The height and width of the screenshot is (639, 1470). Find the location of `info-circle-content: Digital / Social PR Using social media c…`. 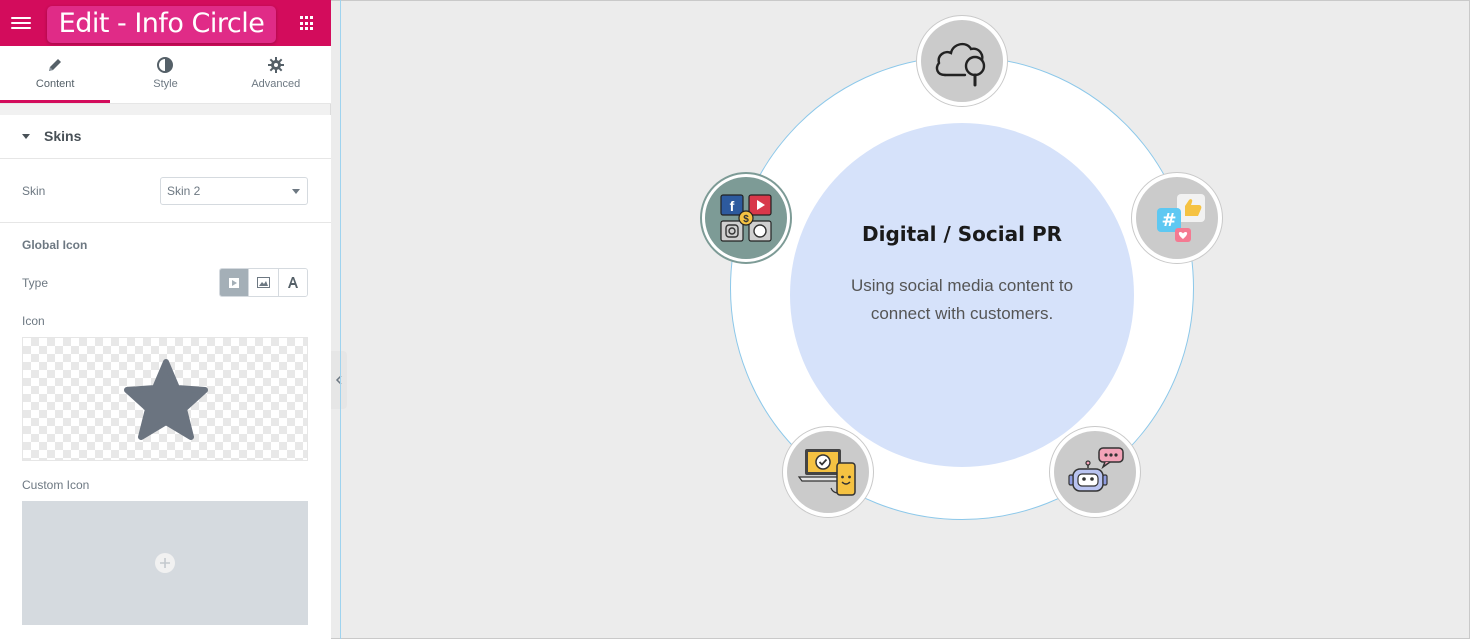

info-circle-content: Digital / Social PR Using social media c… is located at coordinates (962, 295).